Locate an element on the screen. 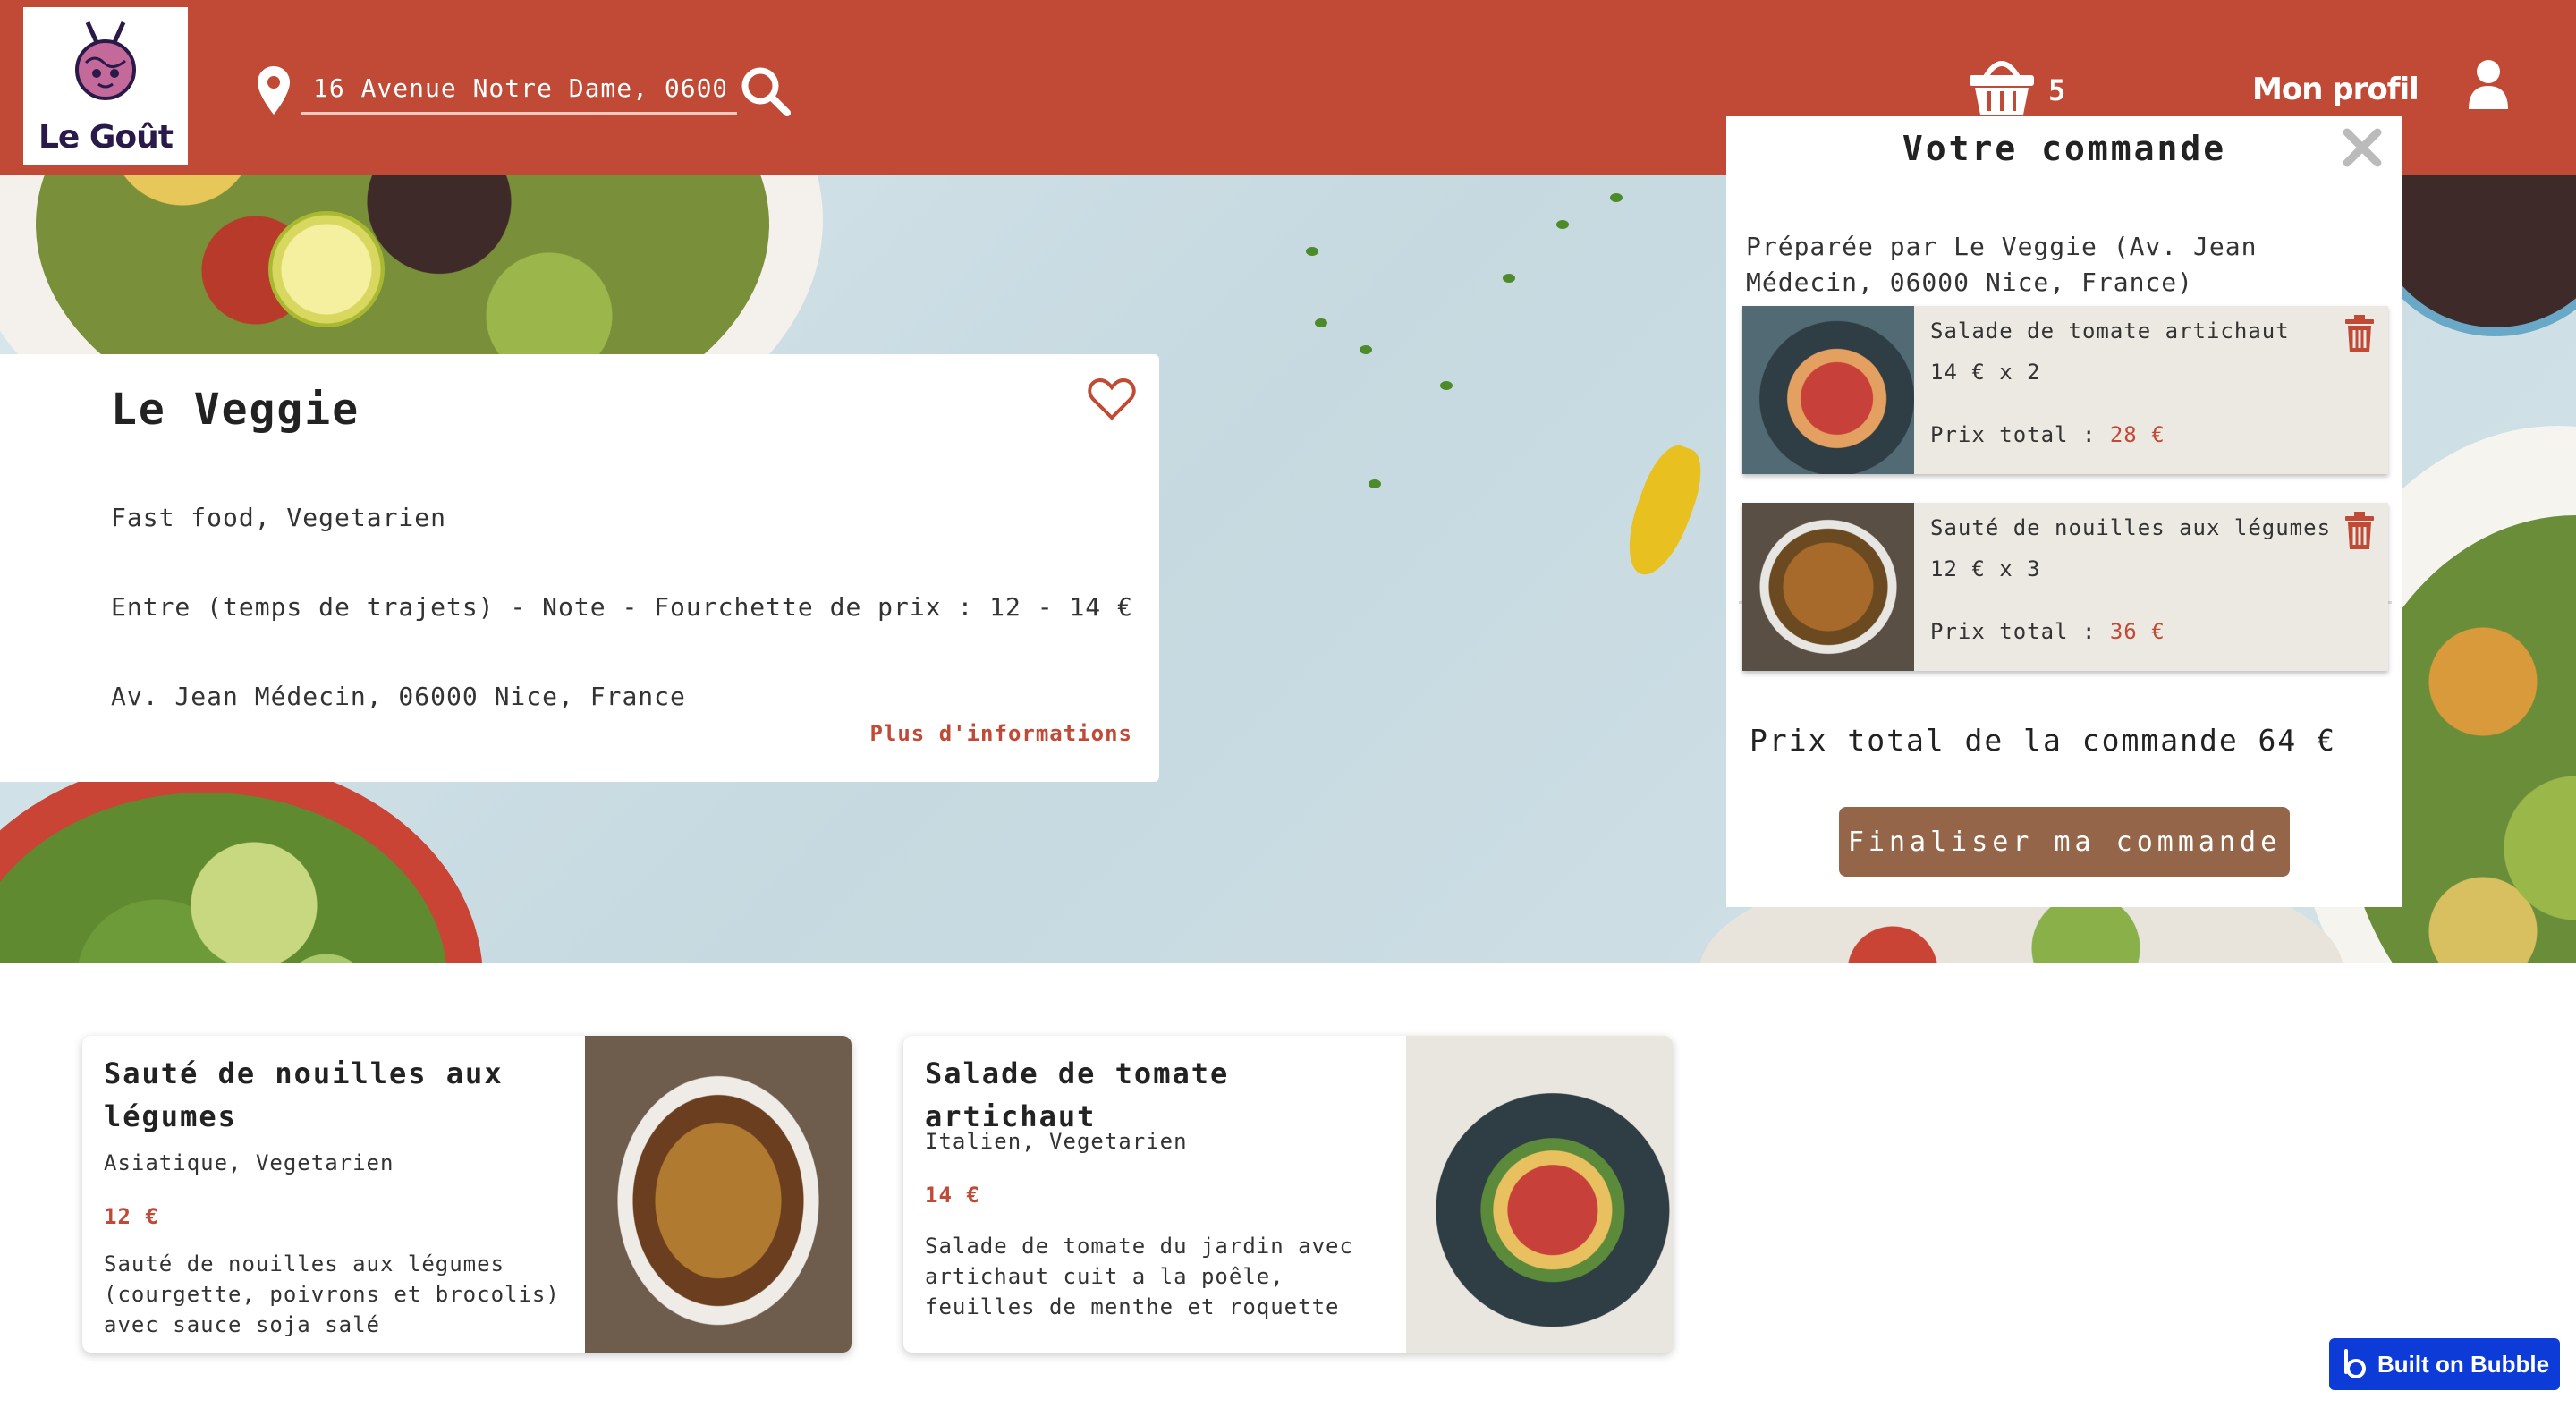  more-info-link: Plus d'informations is located at coordinates (1000, 733).